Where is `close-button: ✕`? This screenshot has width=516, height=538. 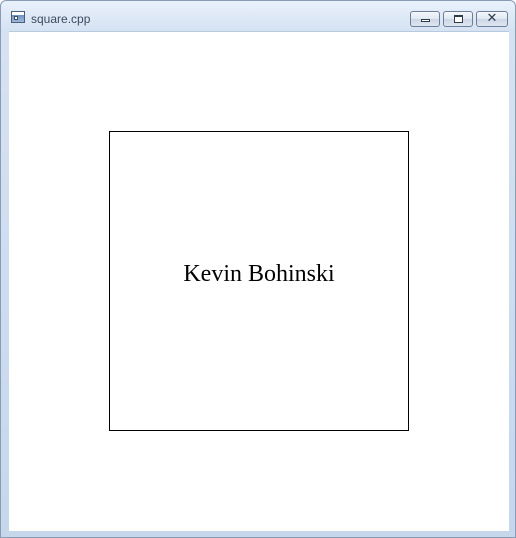 close-button: ✕ is located at coordinates (492, 19).